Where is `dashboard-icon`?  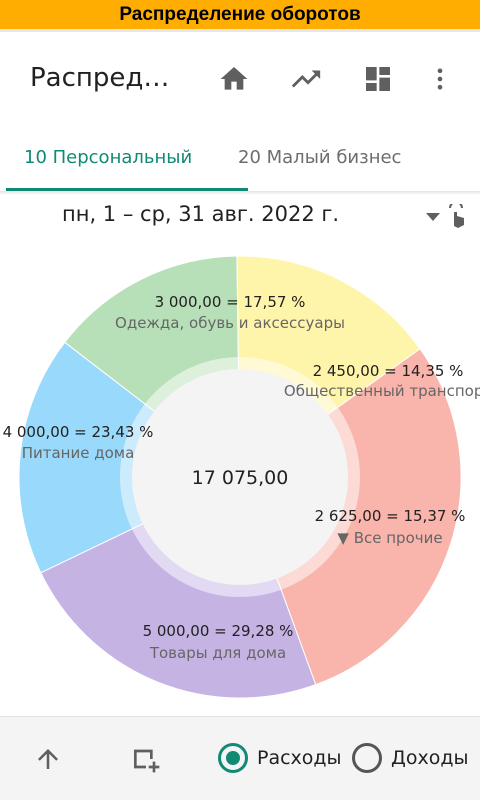
dashboard-icon is located at coordinates (378, 79).